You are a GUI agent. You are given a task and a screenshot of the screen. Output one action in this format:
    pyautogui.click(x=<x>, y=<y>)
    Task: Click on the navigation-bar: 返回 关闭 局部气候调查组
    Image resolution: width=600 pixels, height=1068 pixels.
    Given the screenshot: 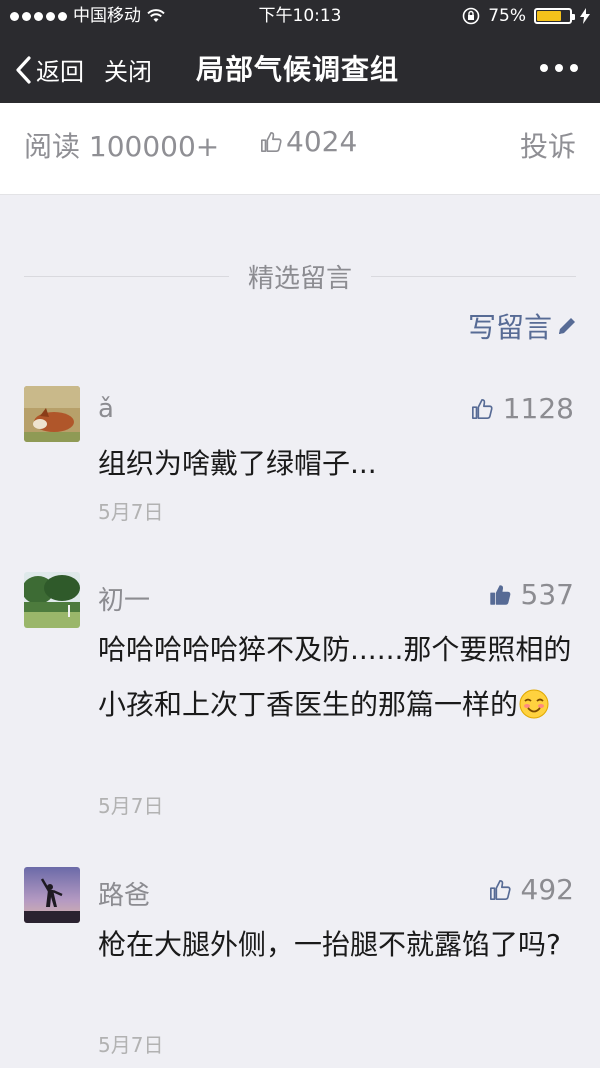 What is the action you would take?
    pyautogui.click(x=300, y=68)
    